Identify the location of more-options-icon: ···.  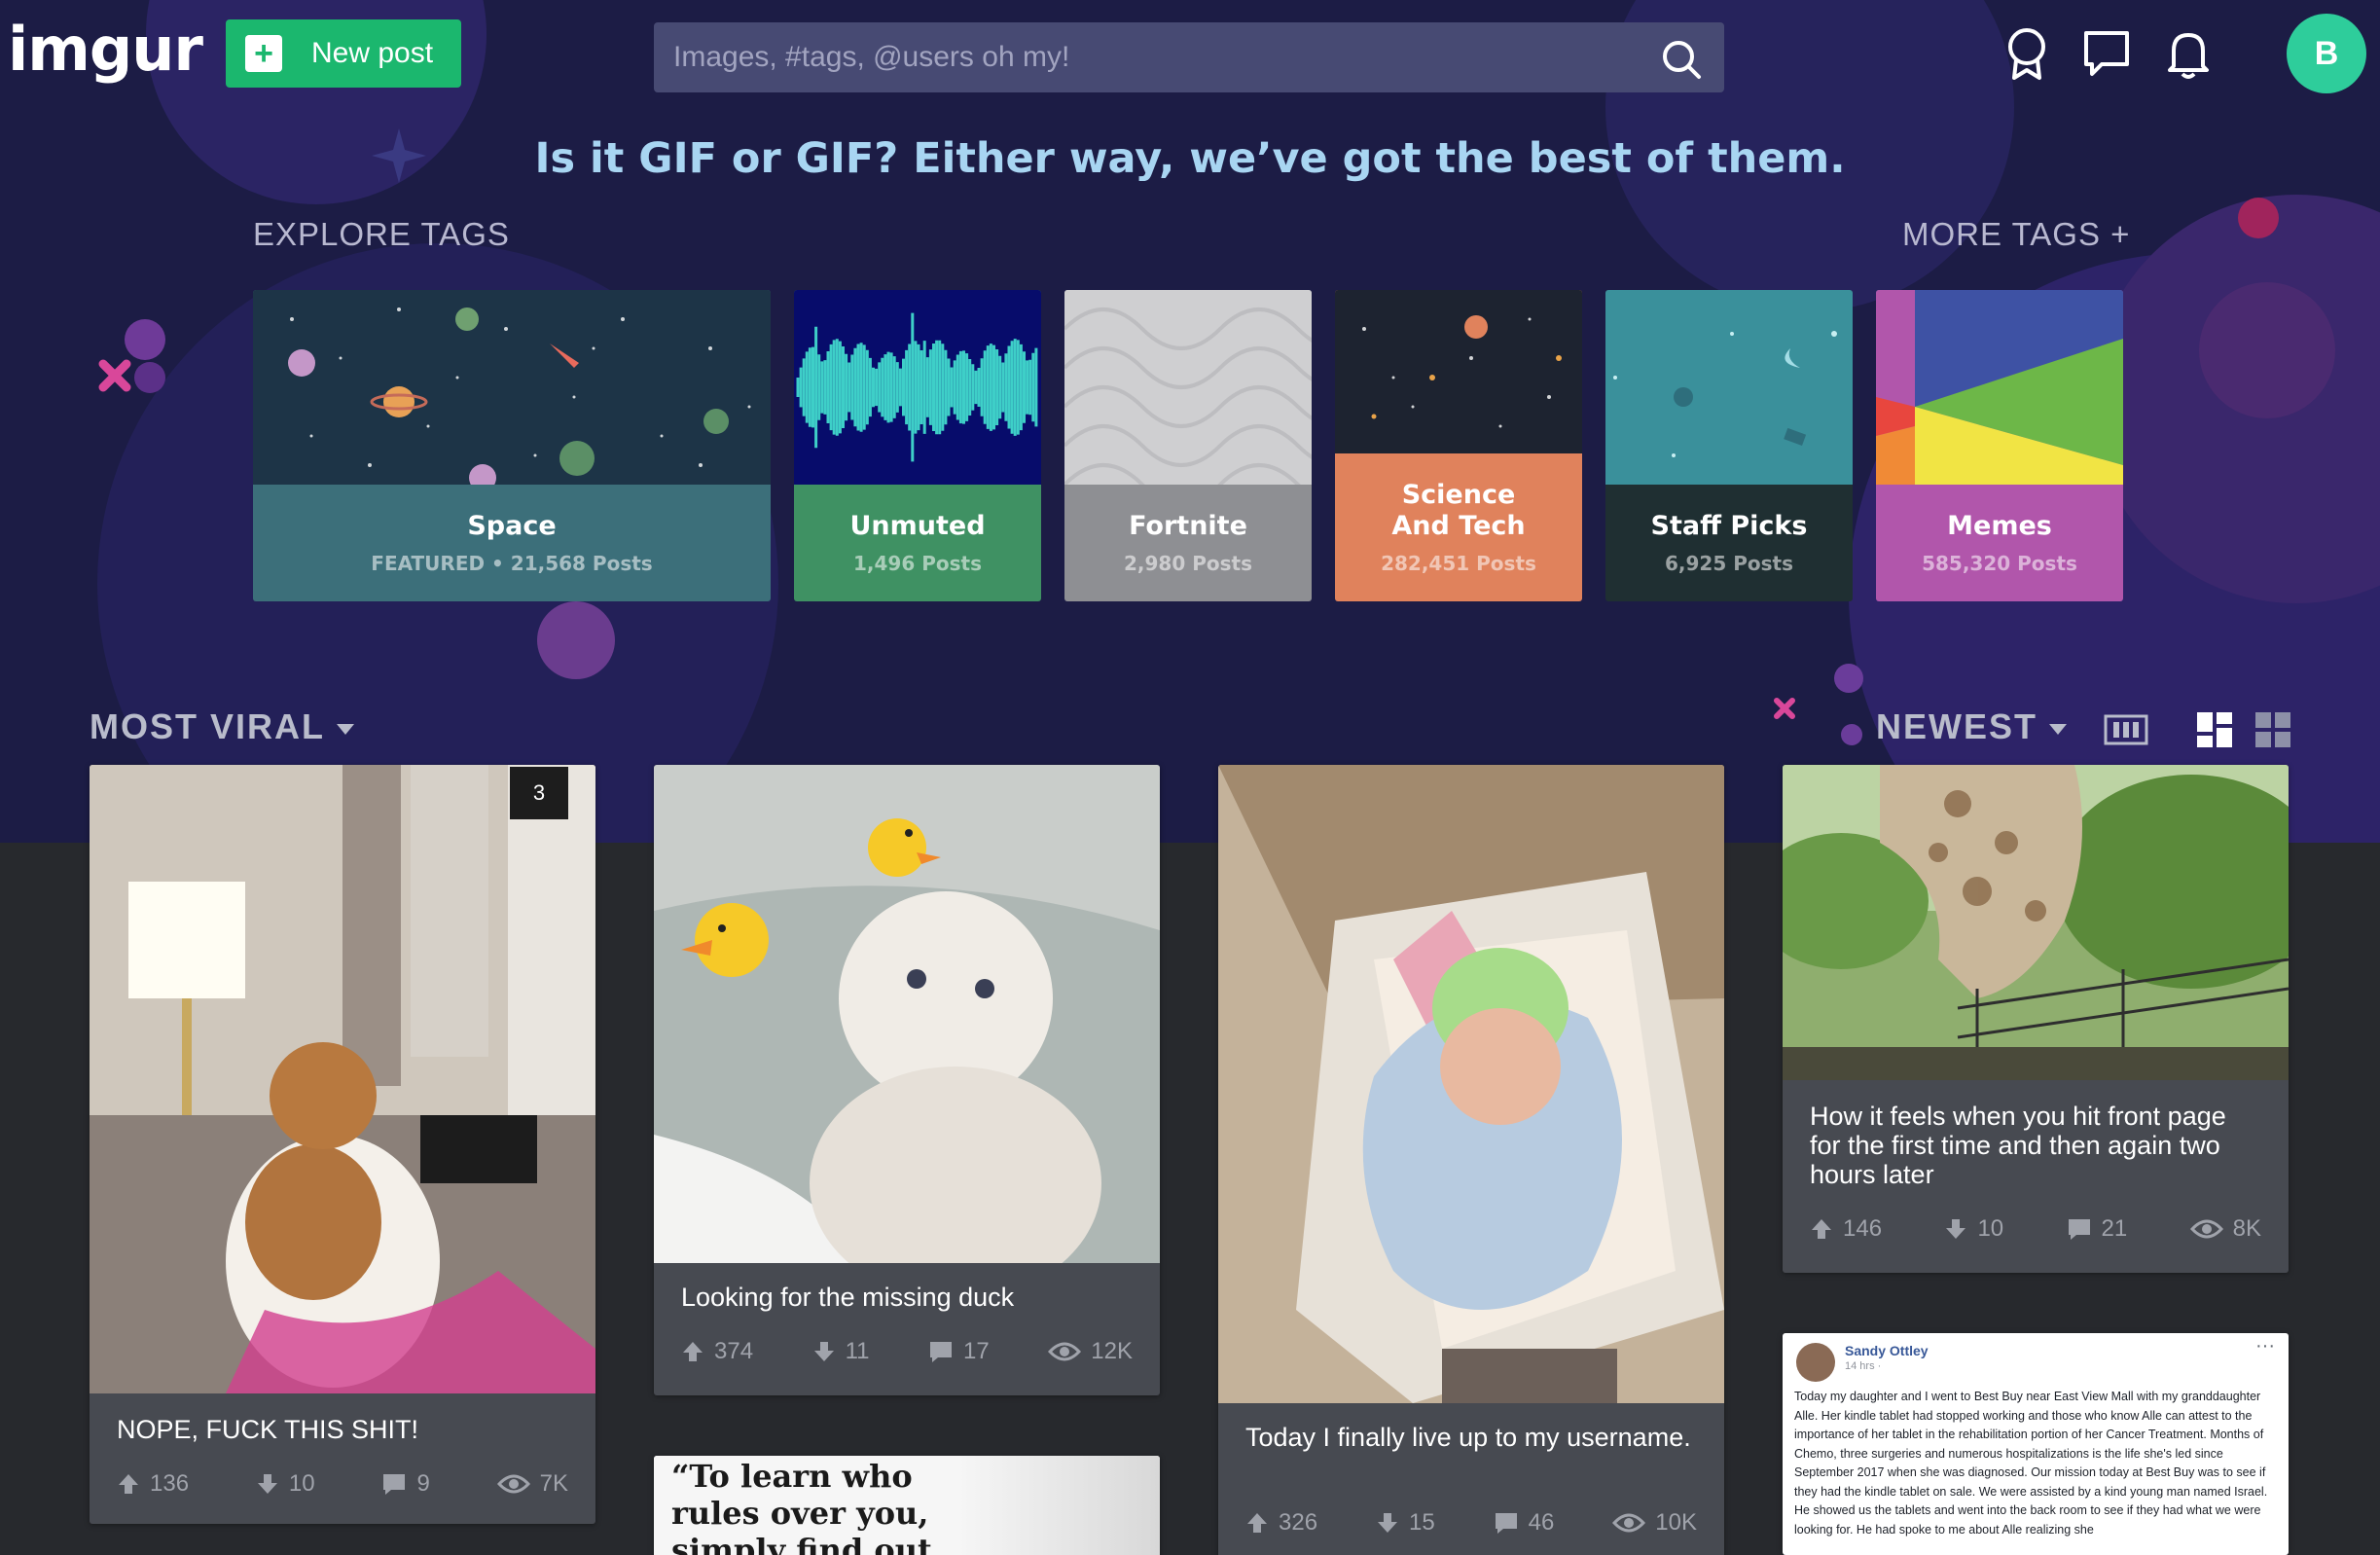
(2265, 1345).